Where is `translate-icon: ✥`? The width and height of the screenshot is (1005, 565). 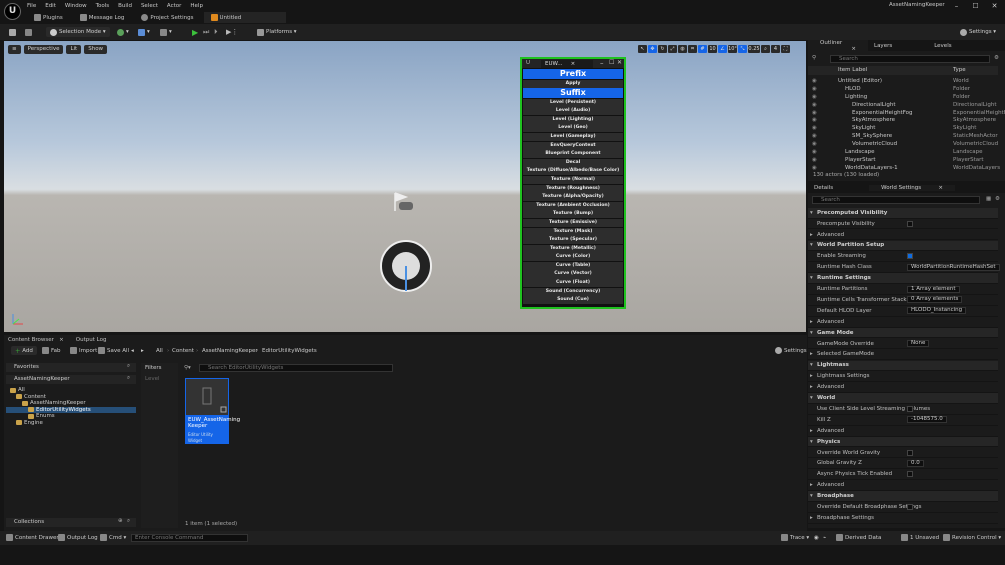
translate-icon: ✥ is located at coordinates (652, 49).